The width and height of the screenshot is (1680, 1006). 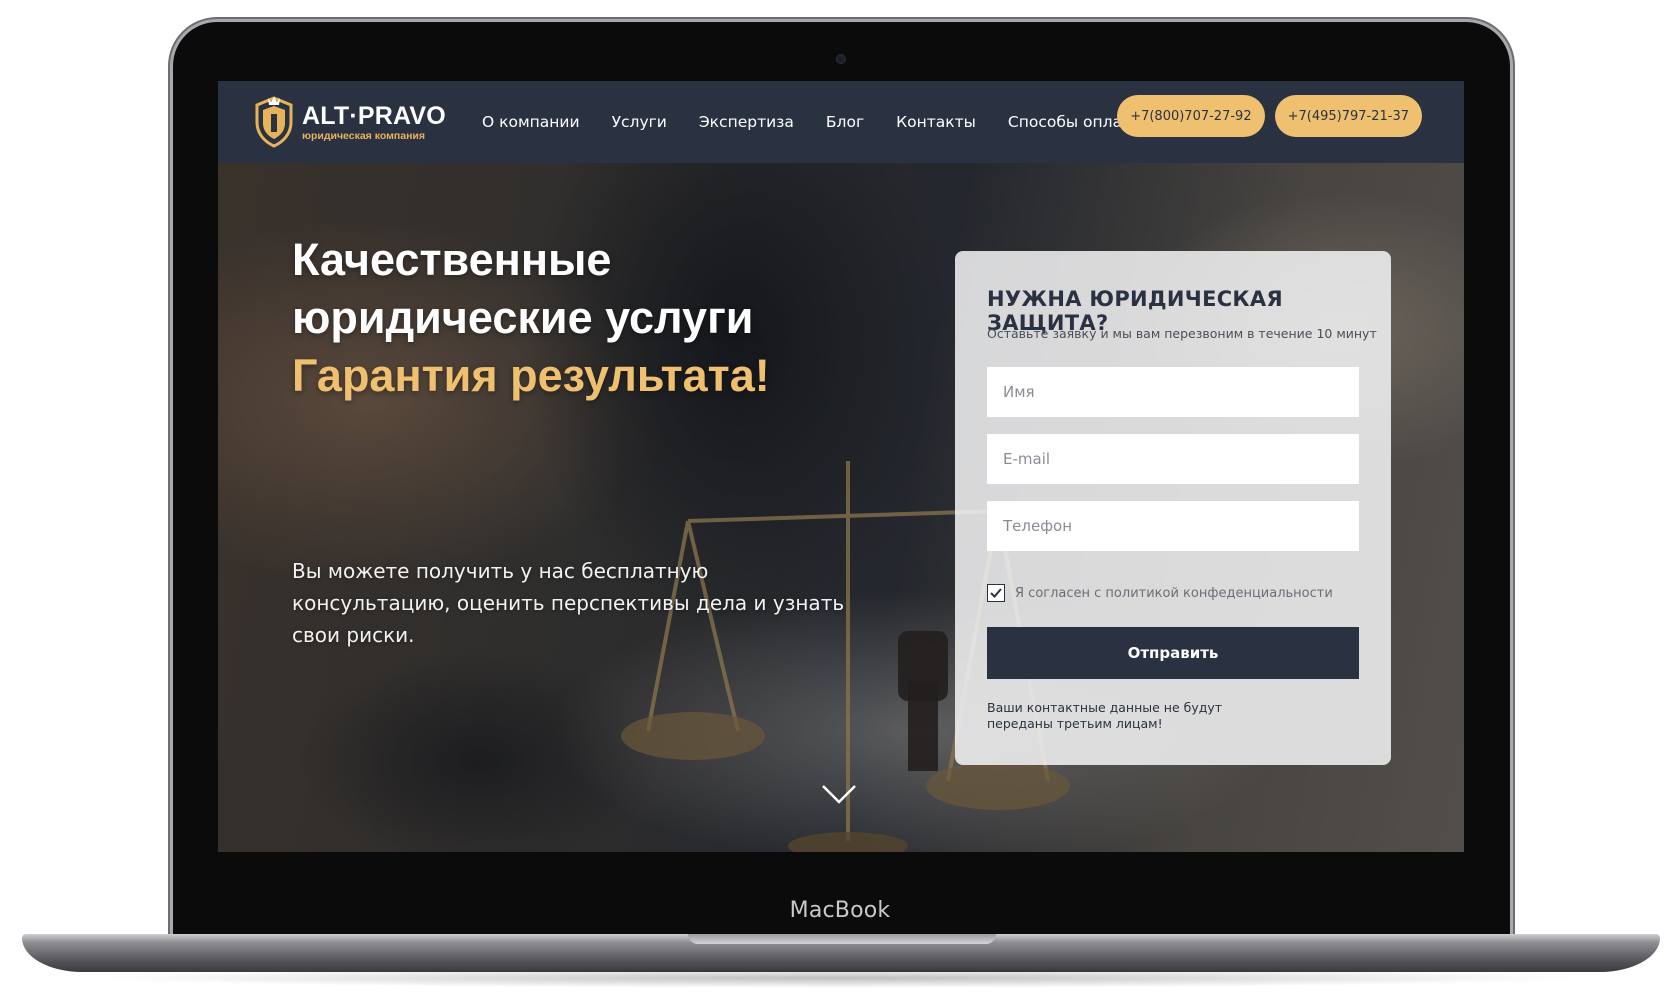 I want to click on check-icon, so click(x=996, y=593).